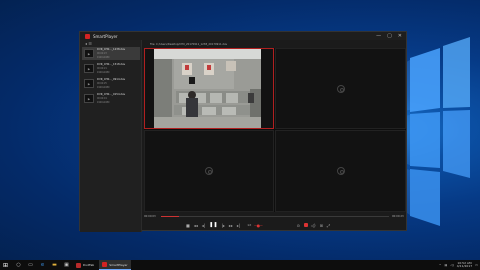  I want to click on cctv-footage-image, so click(207, 88).